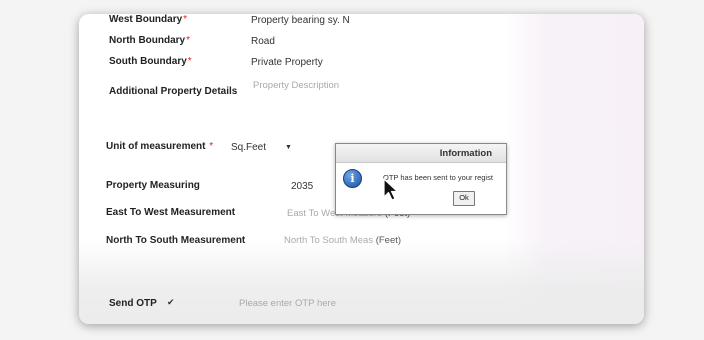 This screenshot has width=704, height=340. Describe the element at coordinates (263, 41) in the screenshot. I see `north-boundary-field: Road` at that location.